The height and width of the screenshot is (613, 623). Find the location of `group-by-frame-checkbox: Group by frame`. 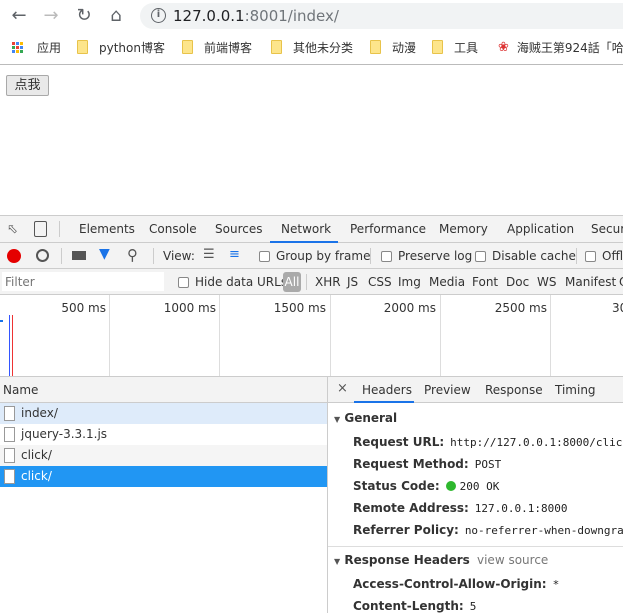

group-by-frame-checkbox: Group by frame is located at coordinates (314, 256).